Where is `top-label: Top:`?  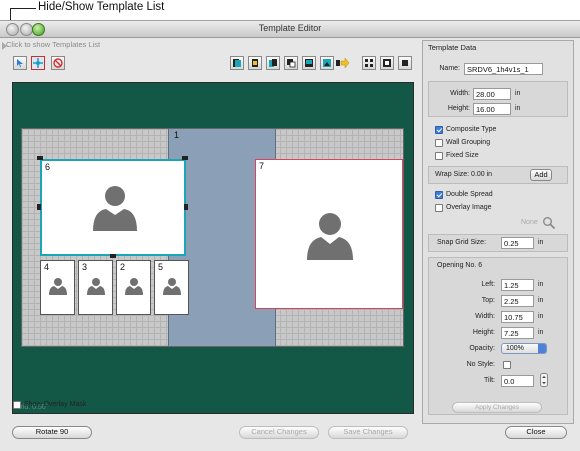 top-label: Top: is located at coordinates (488, 300).